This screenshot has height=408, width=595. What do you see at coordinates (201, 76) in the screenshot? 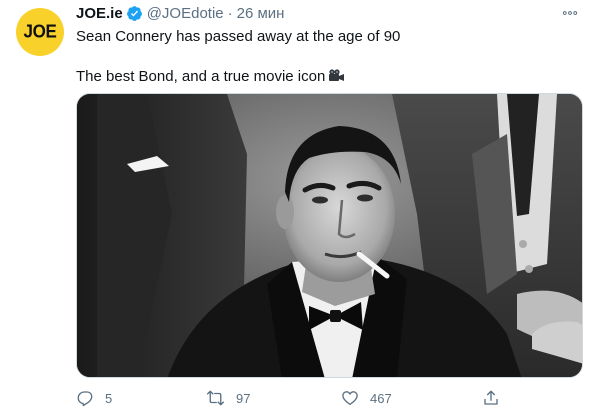
I see `tweet-text-line-2-text: The best Bond, and a true movie icon` at bounding box center [201, 76].